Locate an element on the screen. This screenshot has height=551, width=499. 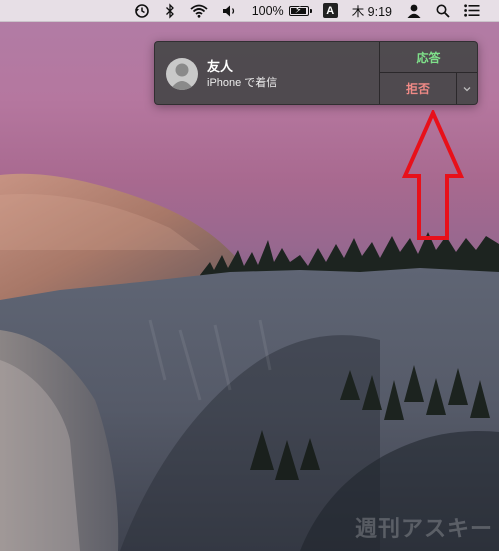
menu-bar: 100% ⚡ A 木 9:19 is located at coordinates (249, 11).